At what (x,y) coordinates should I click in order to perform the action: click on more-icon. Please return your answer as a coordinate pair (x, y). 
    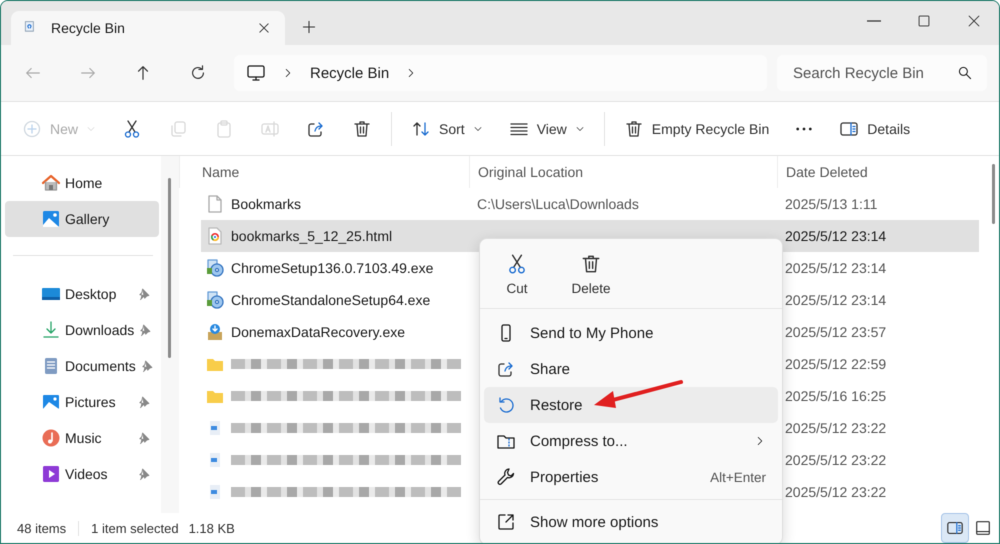
    Looking at the image, I should click on (804, 128).